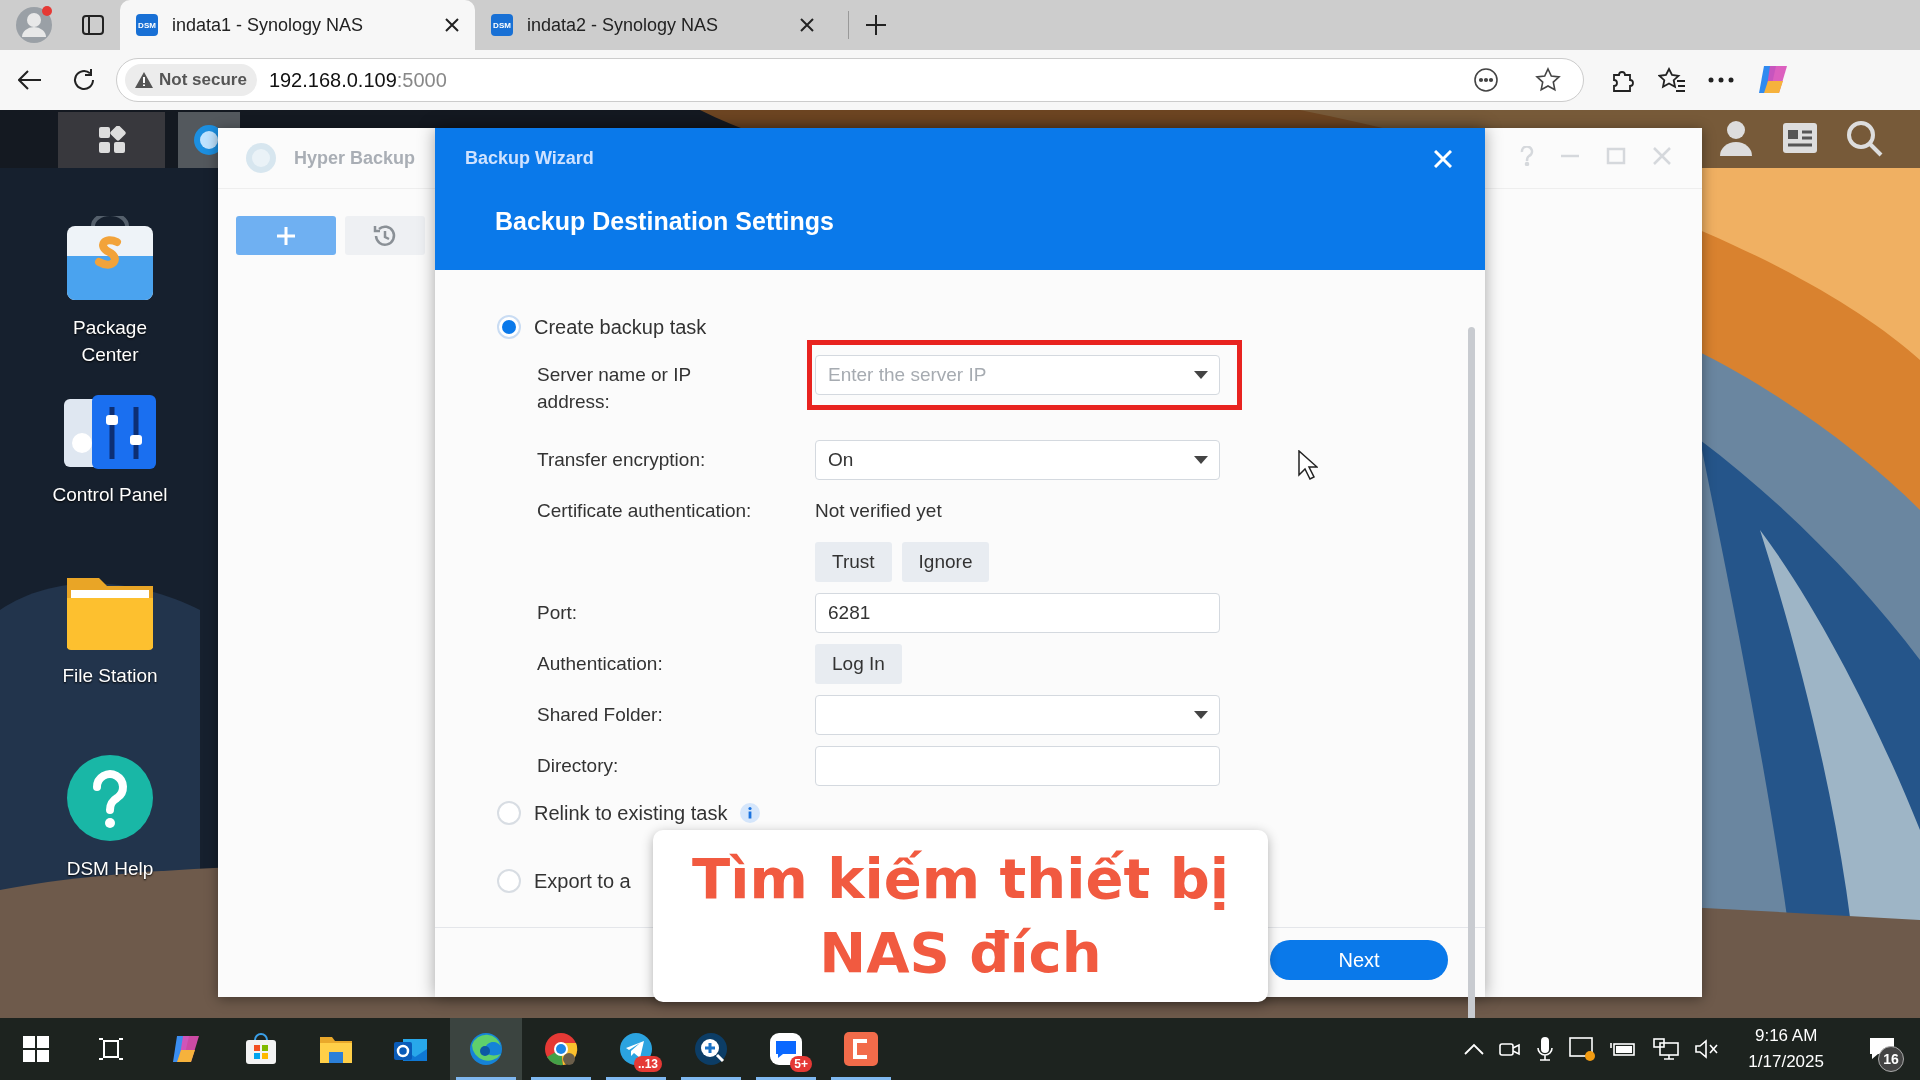  Describe the element at coordinates (1548, 80) in the screenshot. I see `favorite-star-icon` at that location.